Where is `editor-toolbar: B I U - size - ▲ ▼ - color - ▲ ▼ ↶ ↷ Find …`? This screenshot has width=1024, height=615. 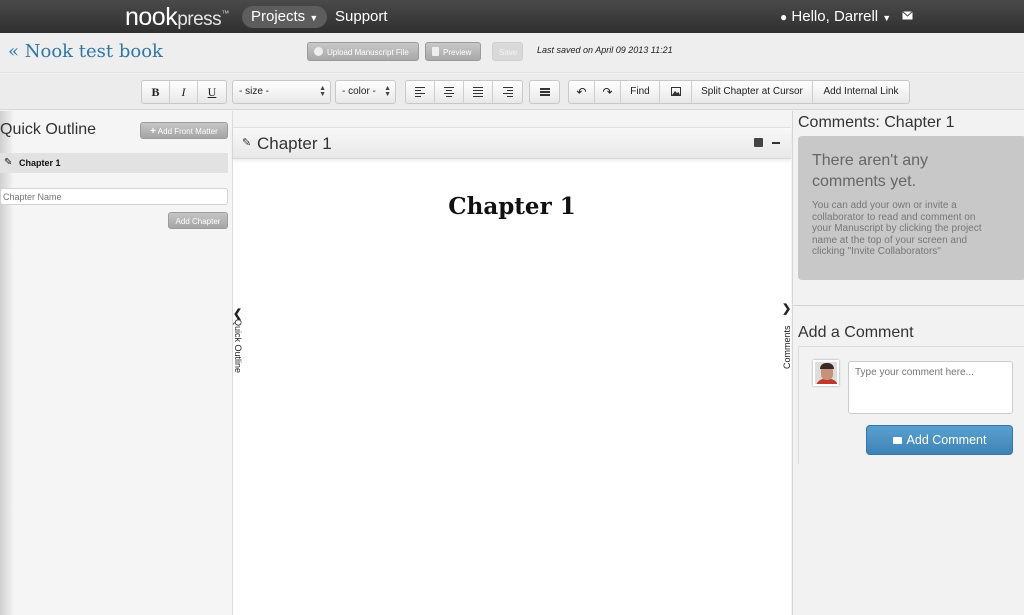 editor-toolbar: B I U - size - ▲ ▼ - color - ▲ ▼ ↶ ↷ Find … is located at coordinates (512, 92).